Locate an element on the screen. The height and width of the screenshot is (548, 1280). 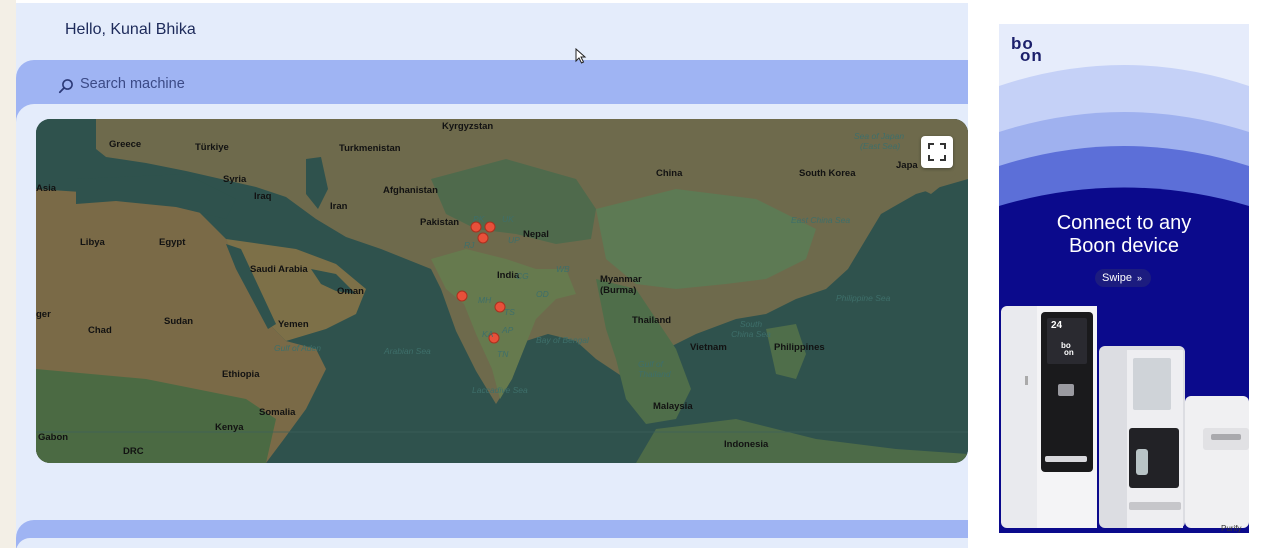
map-label-japan: Japa is located at coordinates (907, 165).